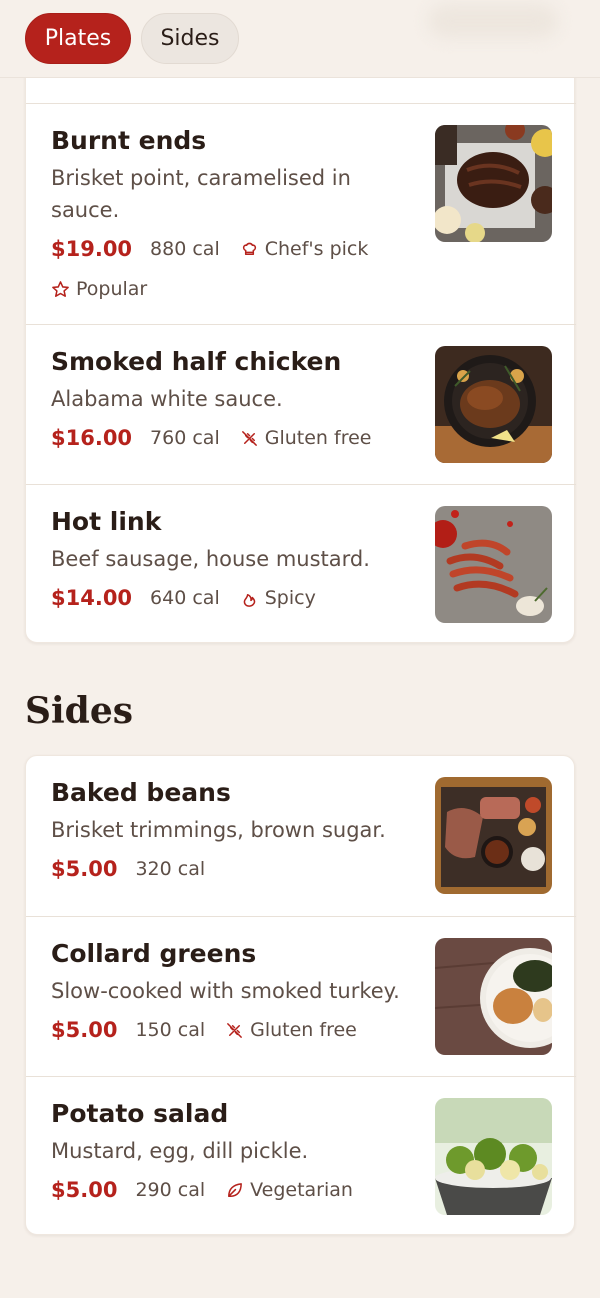  I want to click on tag-vegetarian: Vegetarian, so click(289, 1190).